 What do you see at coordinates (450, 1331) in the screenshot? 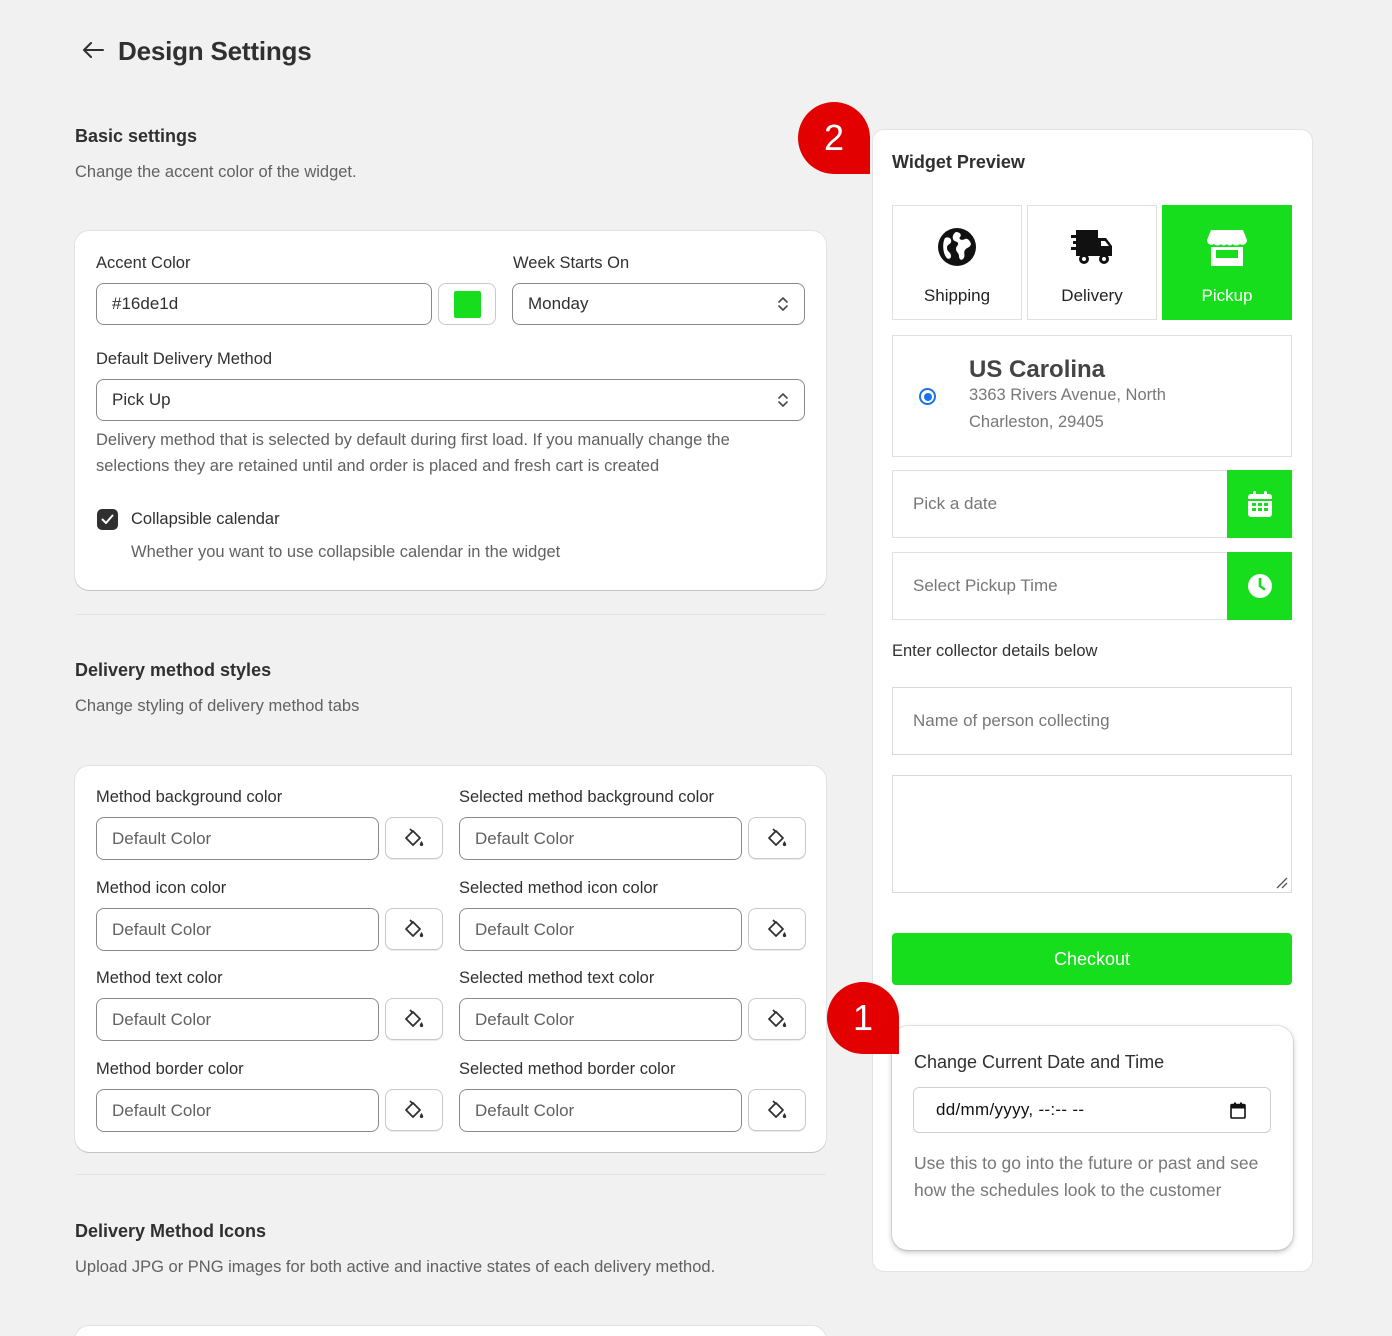
I see `method-icons-card` at bounding box center [450, 1331].